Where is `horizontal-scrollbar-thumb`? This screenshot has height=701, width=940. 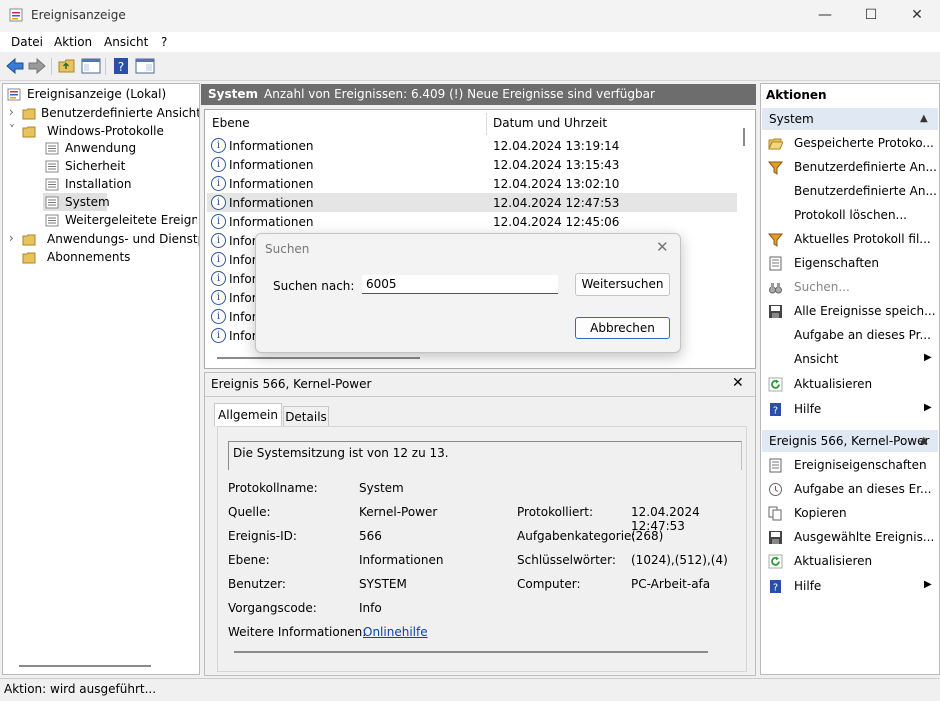 horizontal-scrollbar-thumb is located at coordinates (318, 358).